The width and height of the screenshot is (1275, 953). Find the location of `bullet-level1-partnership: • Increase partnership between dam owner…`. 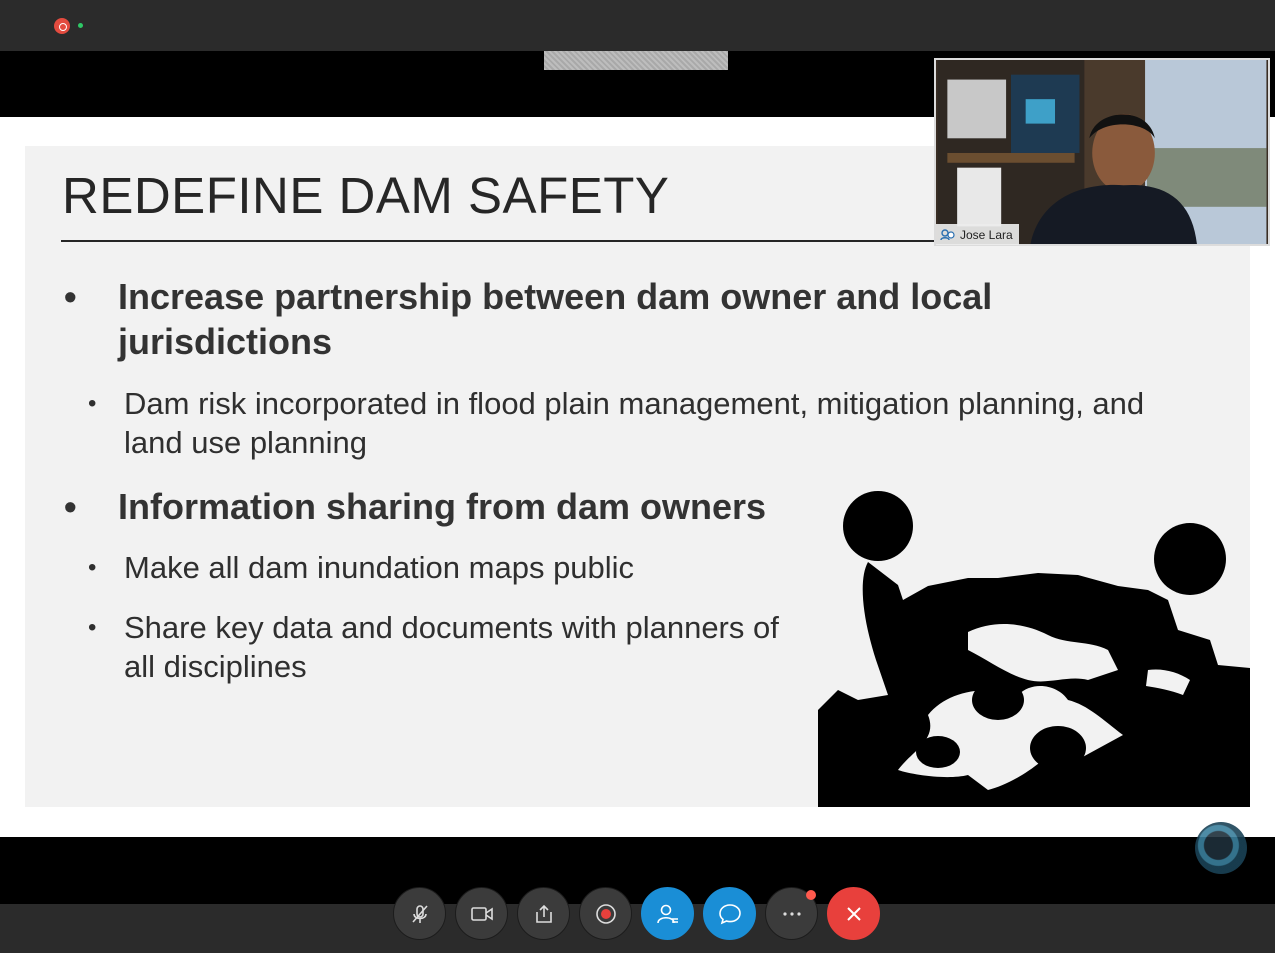

bullet-level1-partnership: • Increase partnership between dam owner… is located at coordinates (551, 319).